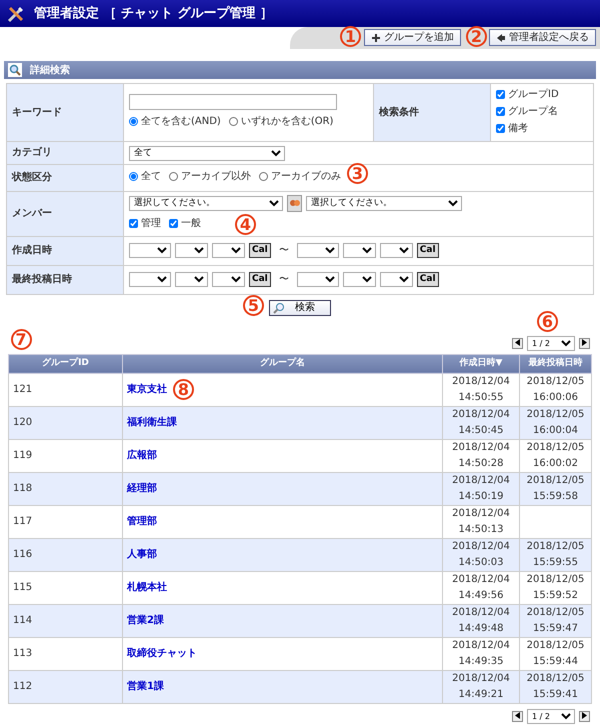 This screenshot has width=600, height=727. What do you see at coordinates (147, 587) in the screenshot?
I see `group-link: 札幌本社` at bounding box center [147, 587].